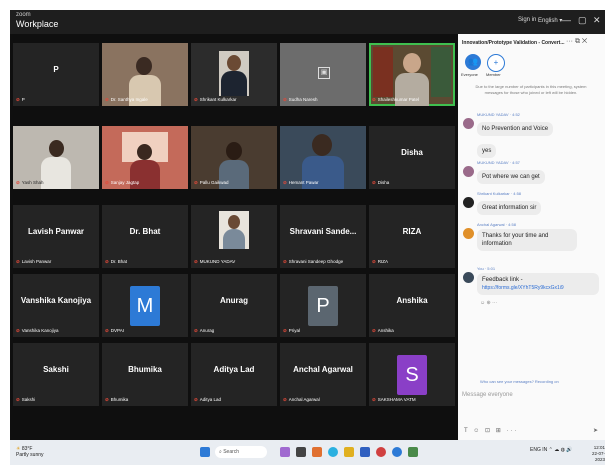 This screenshot has height=465, width=605. What do you see at coordinates (582, 20) in the screenshot?
I see `restore-button: ▢` at bounding box center [582, 20].